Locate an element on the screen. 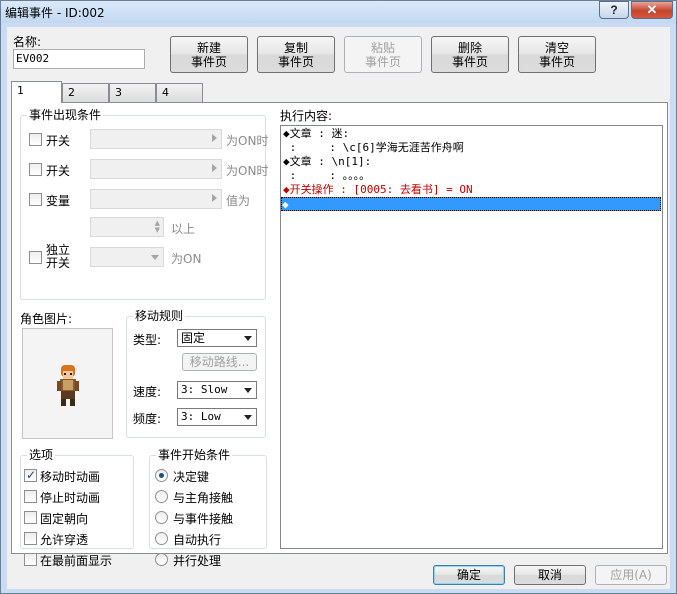  option-label: 允许穿透 is located at coordinates (64, 540).